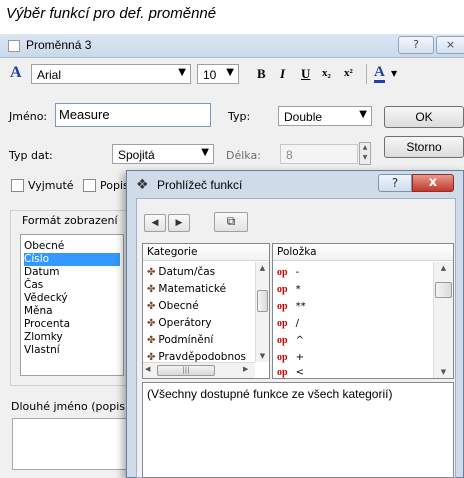 The image size is (464, 478). Describe the element at coordinates (325, 116) in the screenshot. I see `type-select: Double ▼` at that location.